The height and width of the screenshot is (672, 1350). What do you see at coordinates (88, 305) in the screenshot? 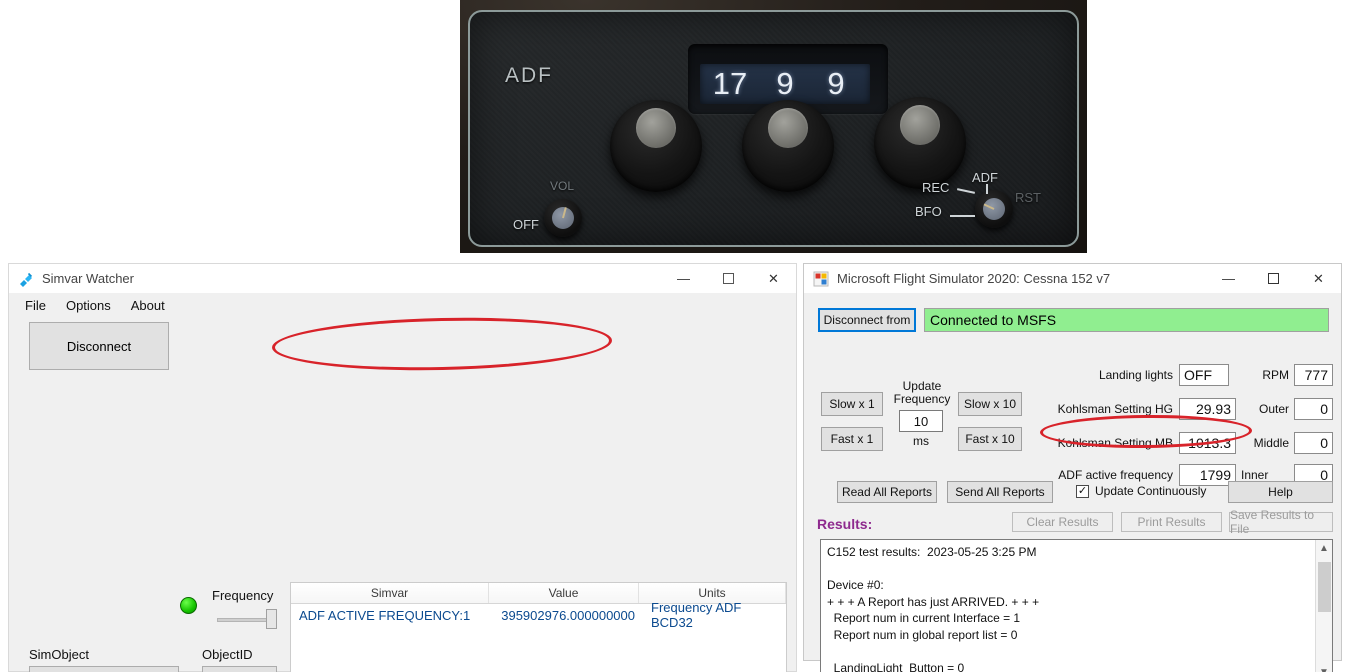
I see `menu-item-options: Options` at bounding box center [88, 305].